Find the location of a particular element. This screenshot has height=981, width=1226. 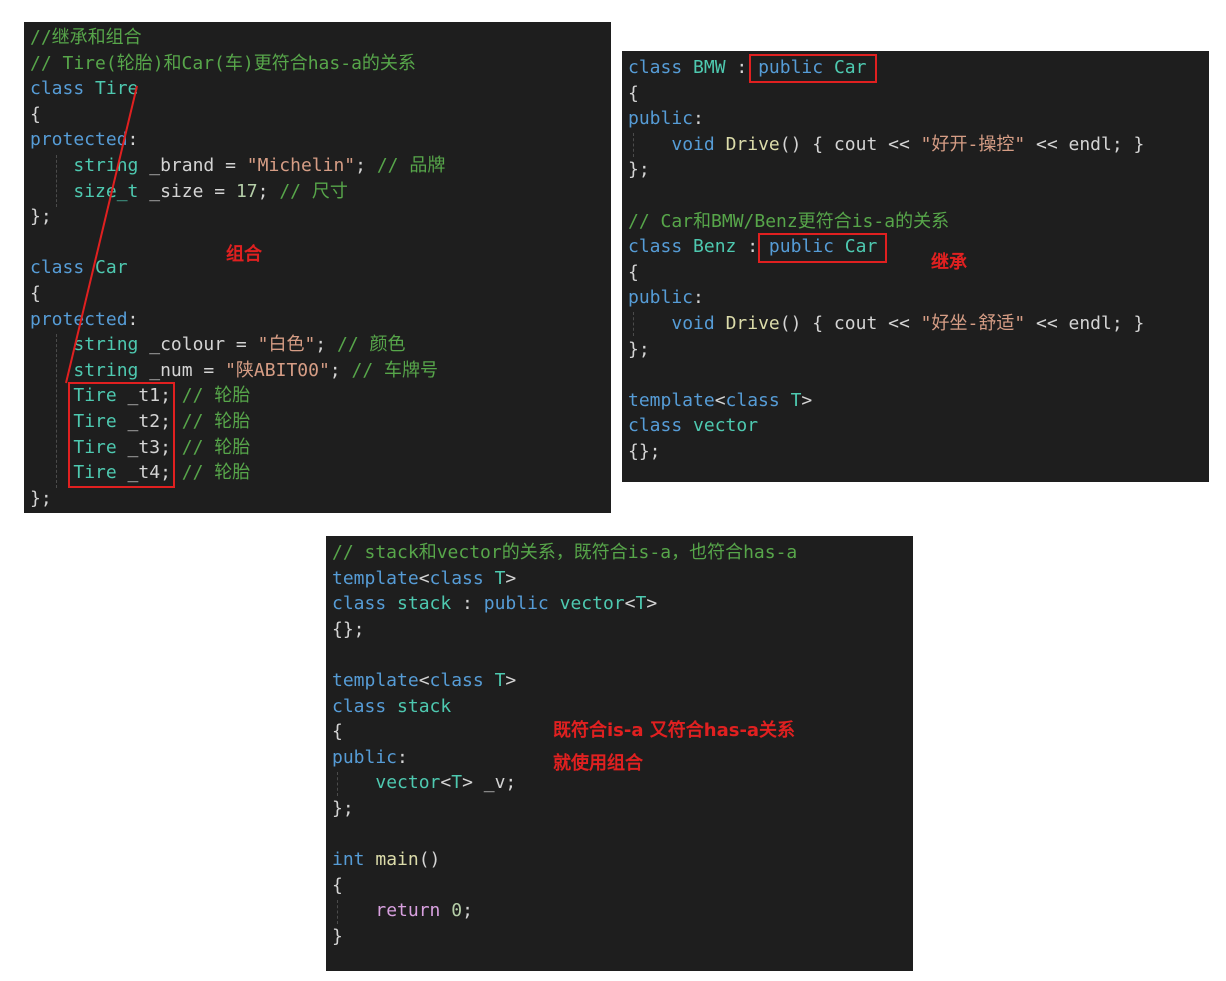

highlight-box-public-car-benz is located at coordinates (822, 248).